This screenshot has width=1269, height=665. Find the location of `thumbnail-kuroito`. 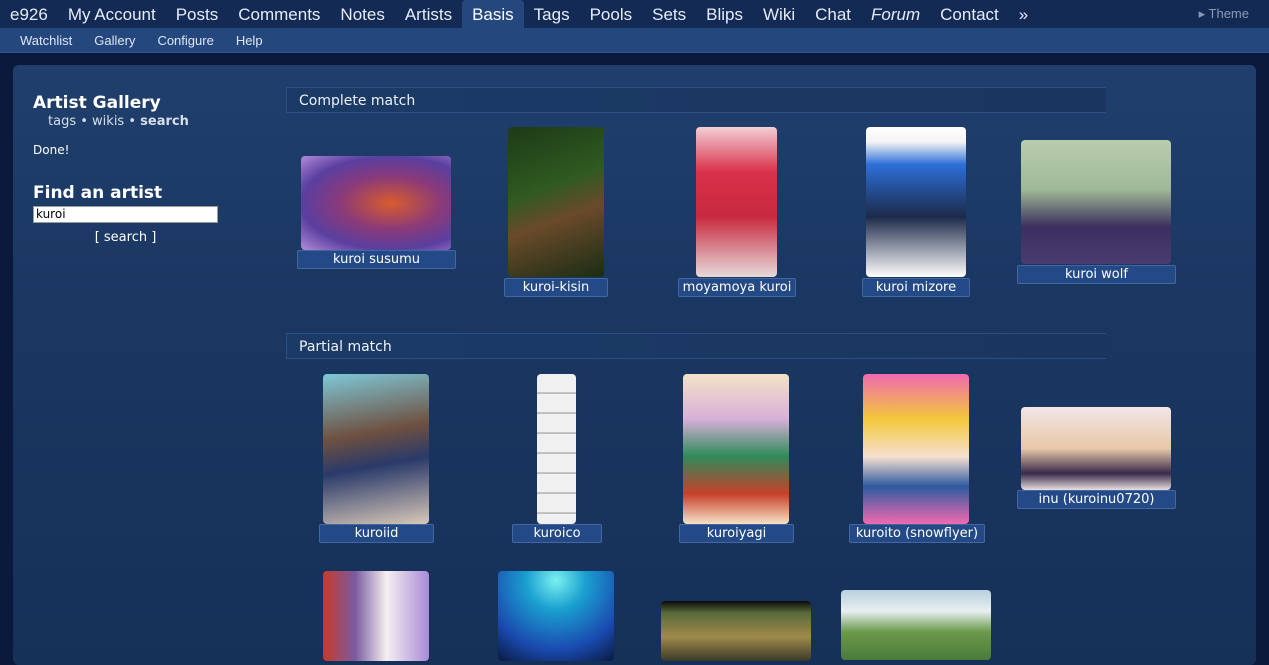

thumbnail-kuroito is located at coordinates (916, 449).